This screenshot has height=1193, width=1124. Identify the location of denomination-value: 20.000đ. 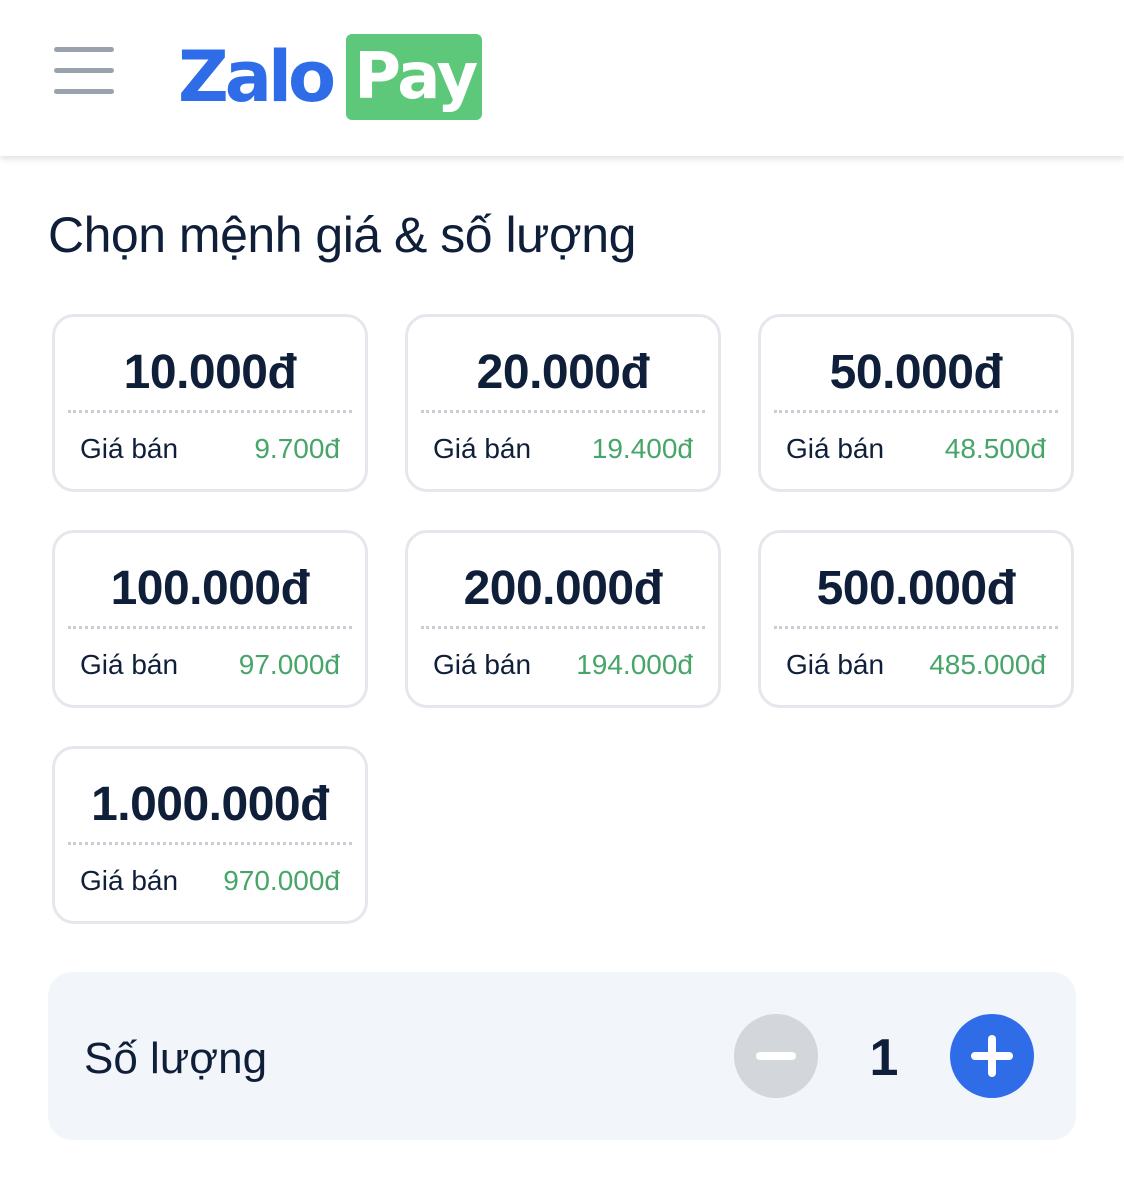
(563, 372).